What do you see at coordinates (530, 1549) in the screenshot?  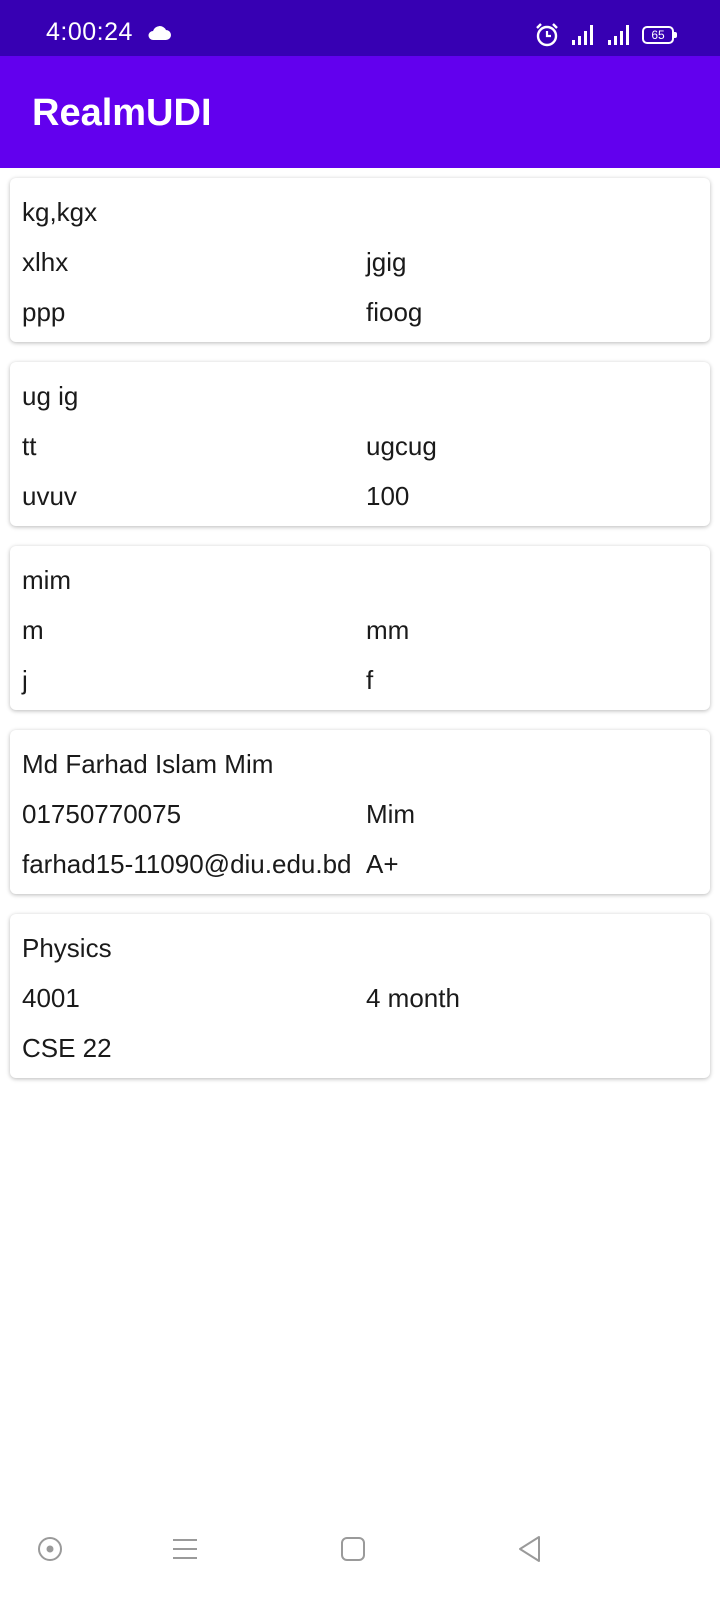 I see `back-triangle-icon` at bounding box center [530, 1549].